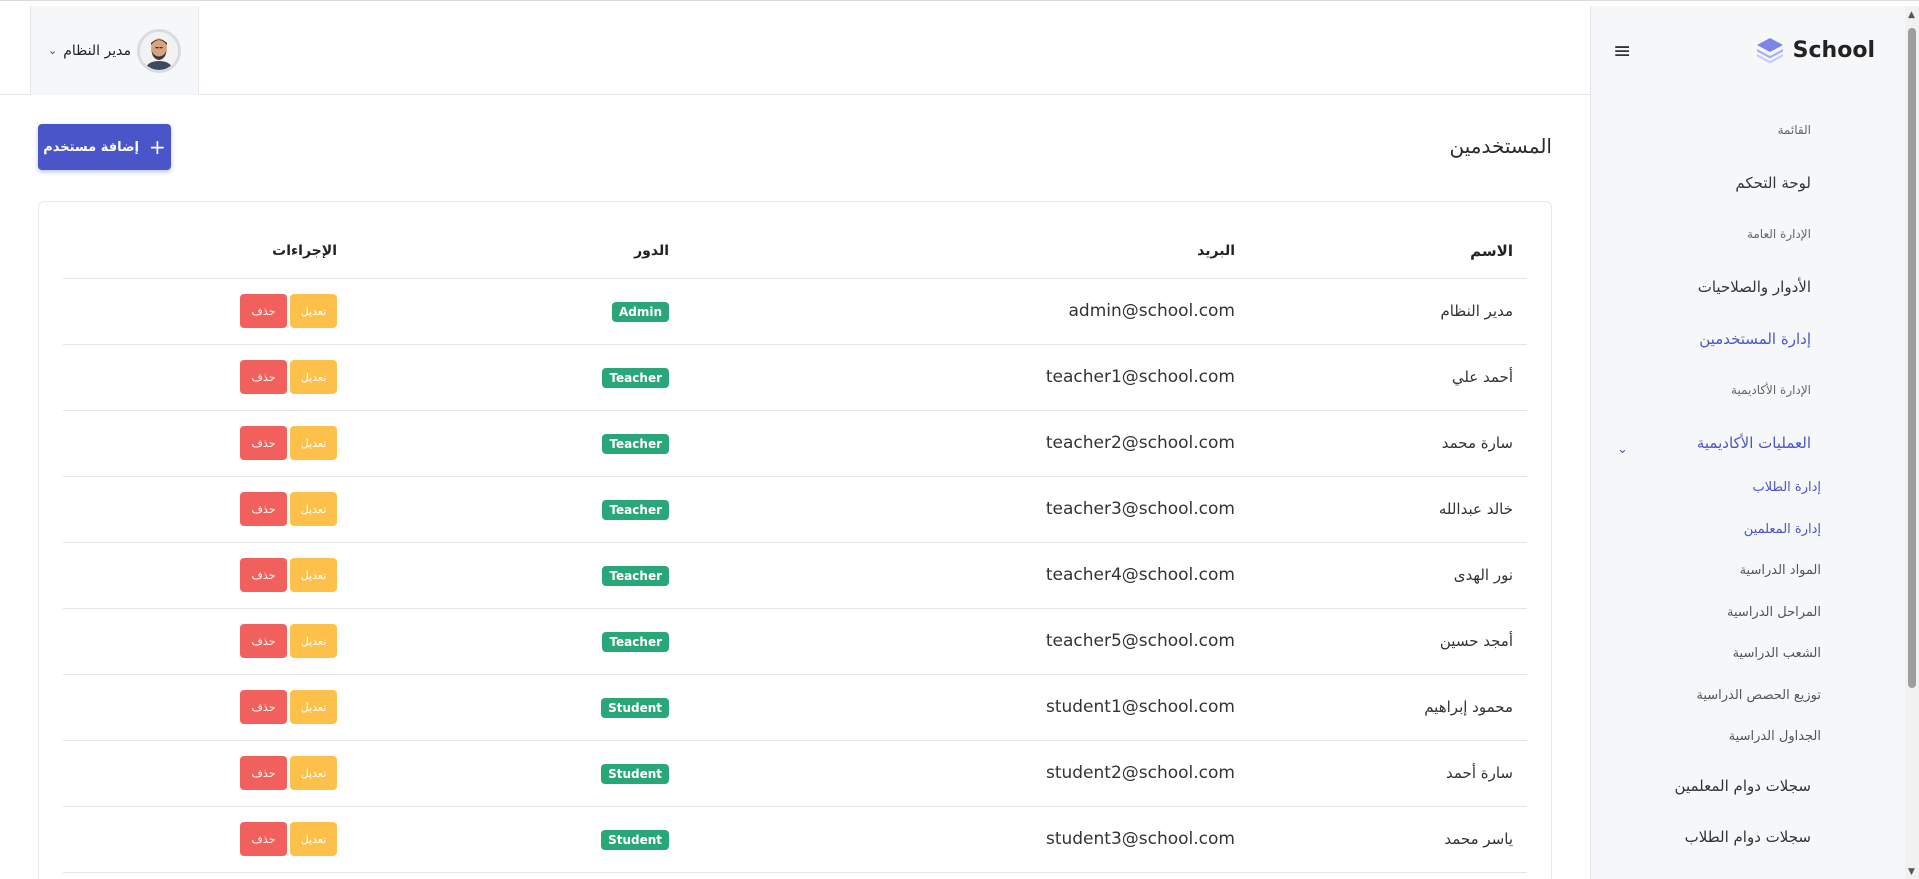 This screenshot has width=1919, height=879. Describe the element at coordinates (1381, 575) in the screenshot. I see `user-name-cell: نور الهدى` at that location.